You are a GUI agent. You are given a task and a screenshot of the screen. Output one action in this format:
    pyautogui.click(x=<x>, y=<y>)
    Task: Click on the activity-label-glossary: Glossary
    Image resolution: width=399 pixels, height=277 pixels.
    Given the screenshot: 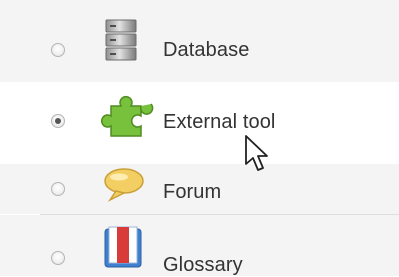 What is the action you would take?
    pyautogui.click(x=203, y=265)
    